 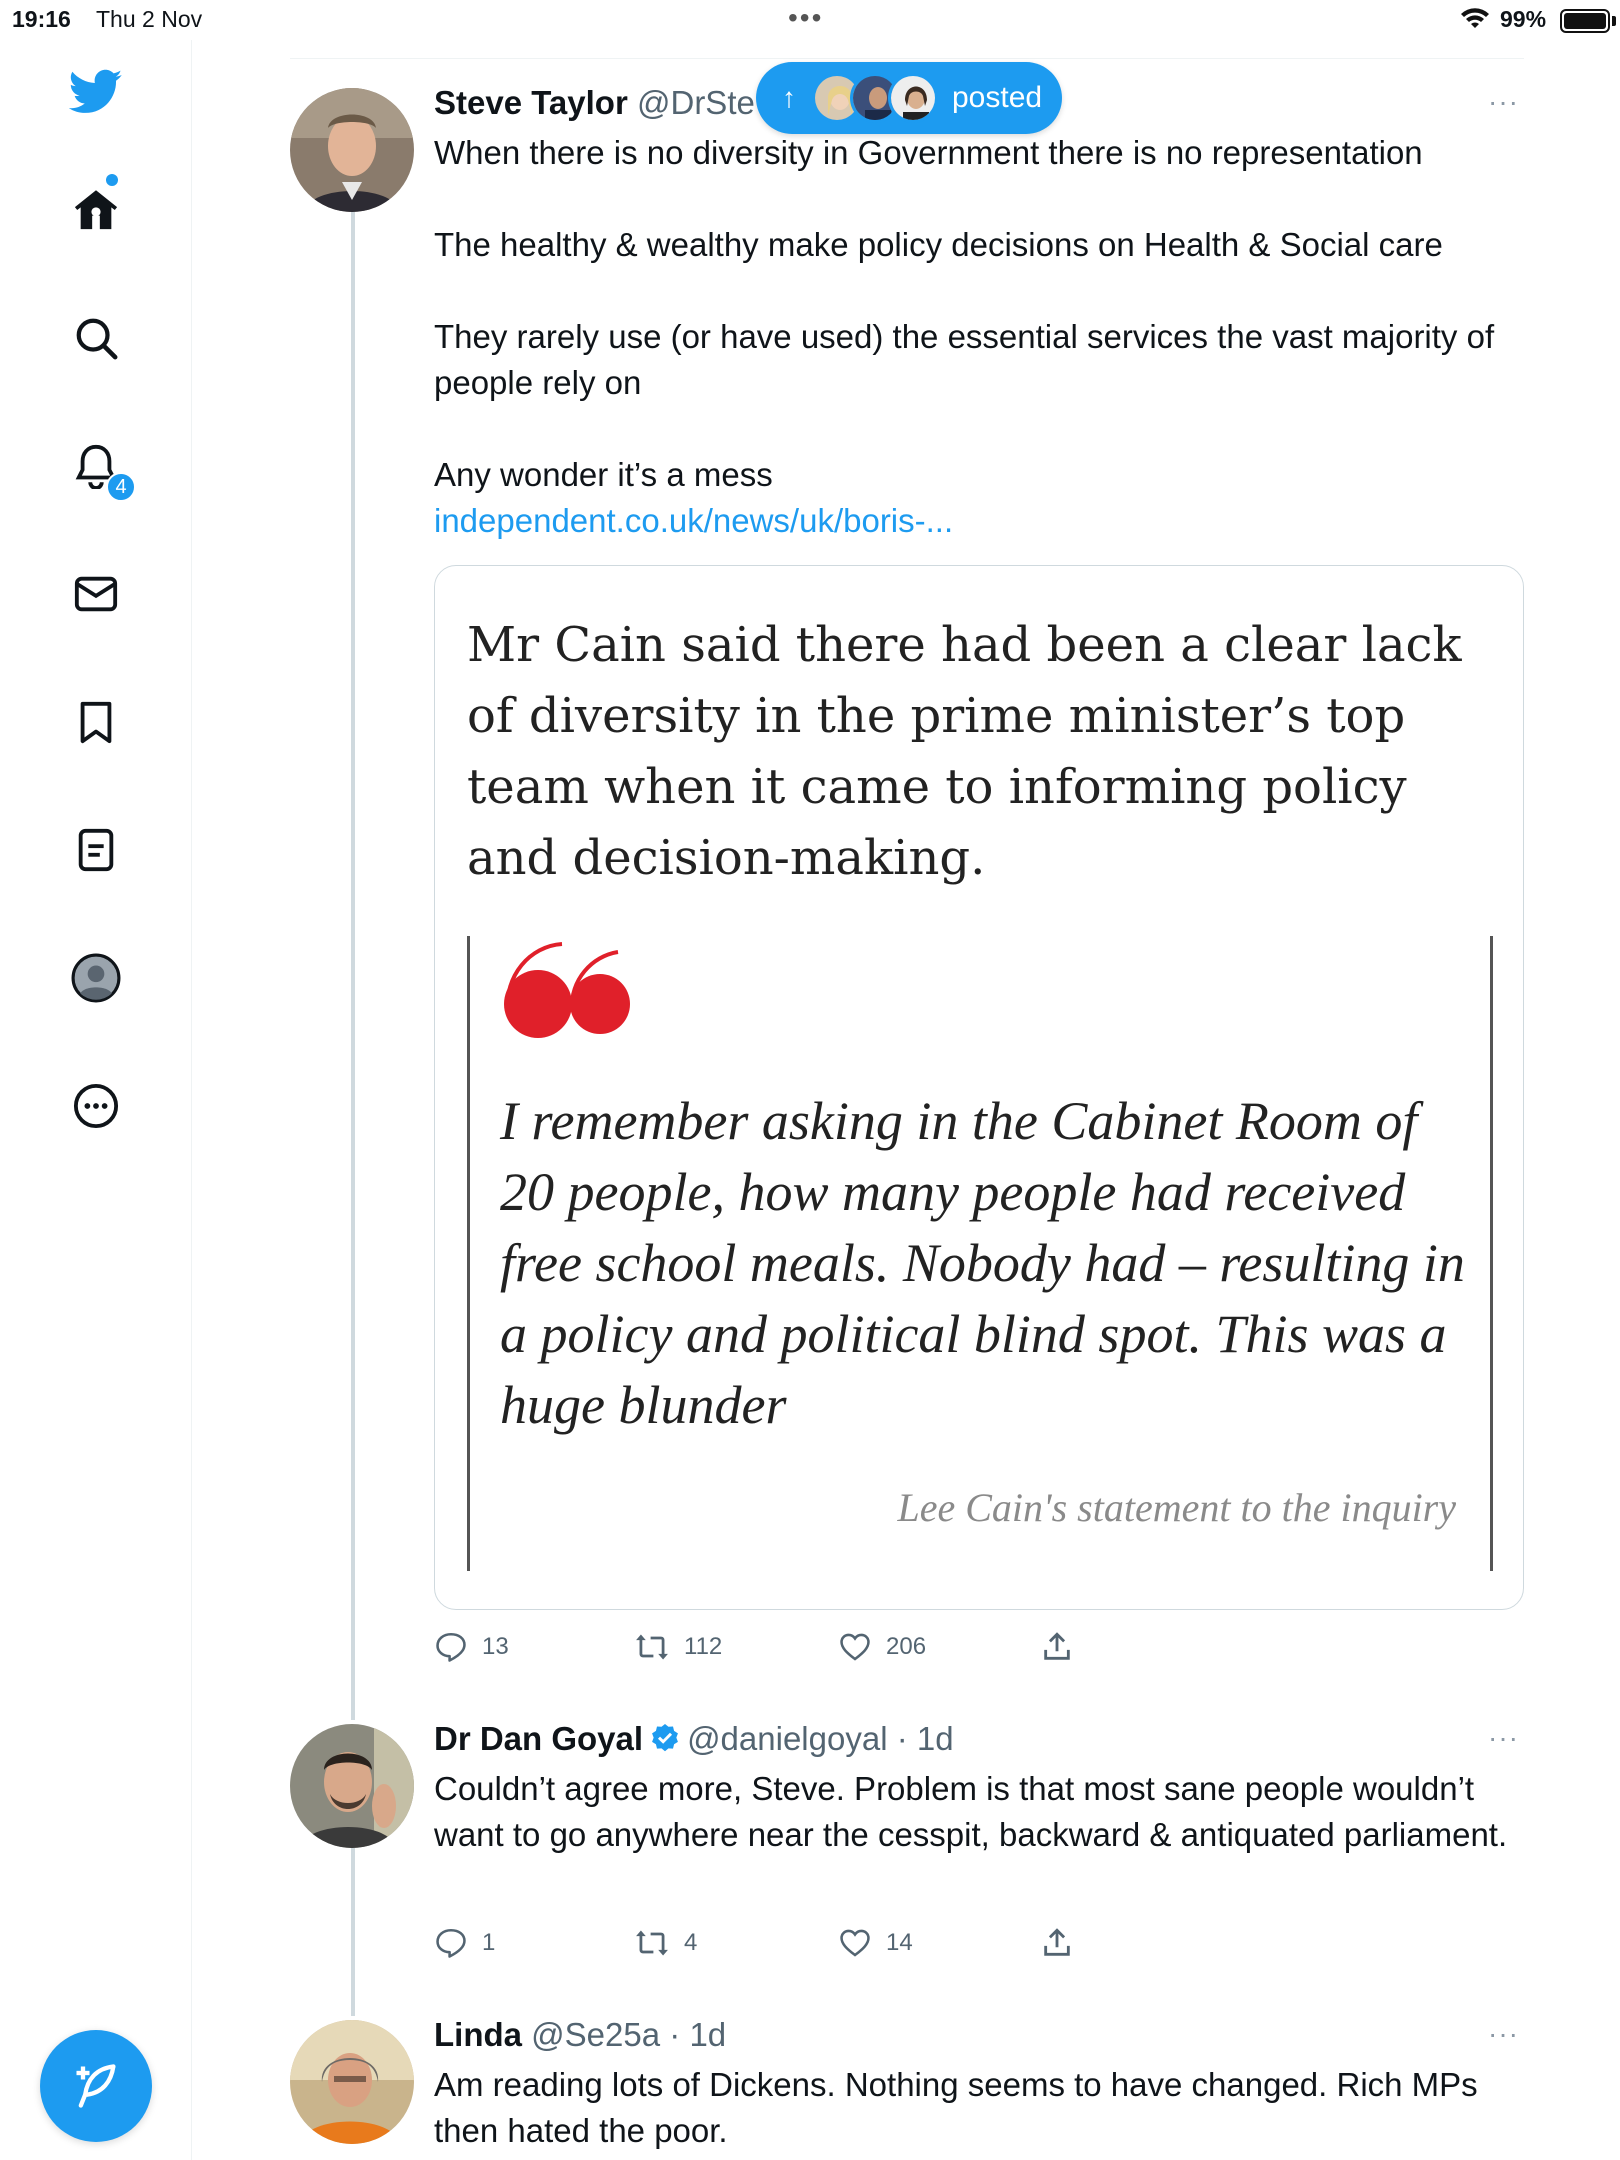 I want to click on home-unread-dot, so click(x=112, y=180).